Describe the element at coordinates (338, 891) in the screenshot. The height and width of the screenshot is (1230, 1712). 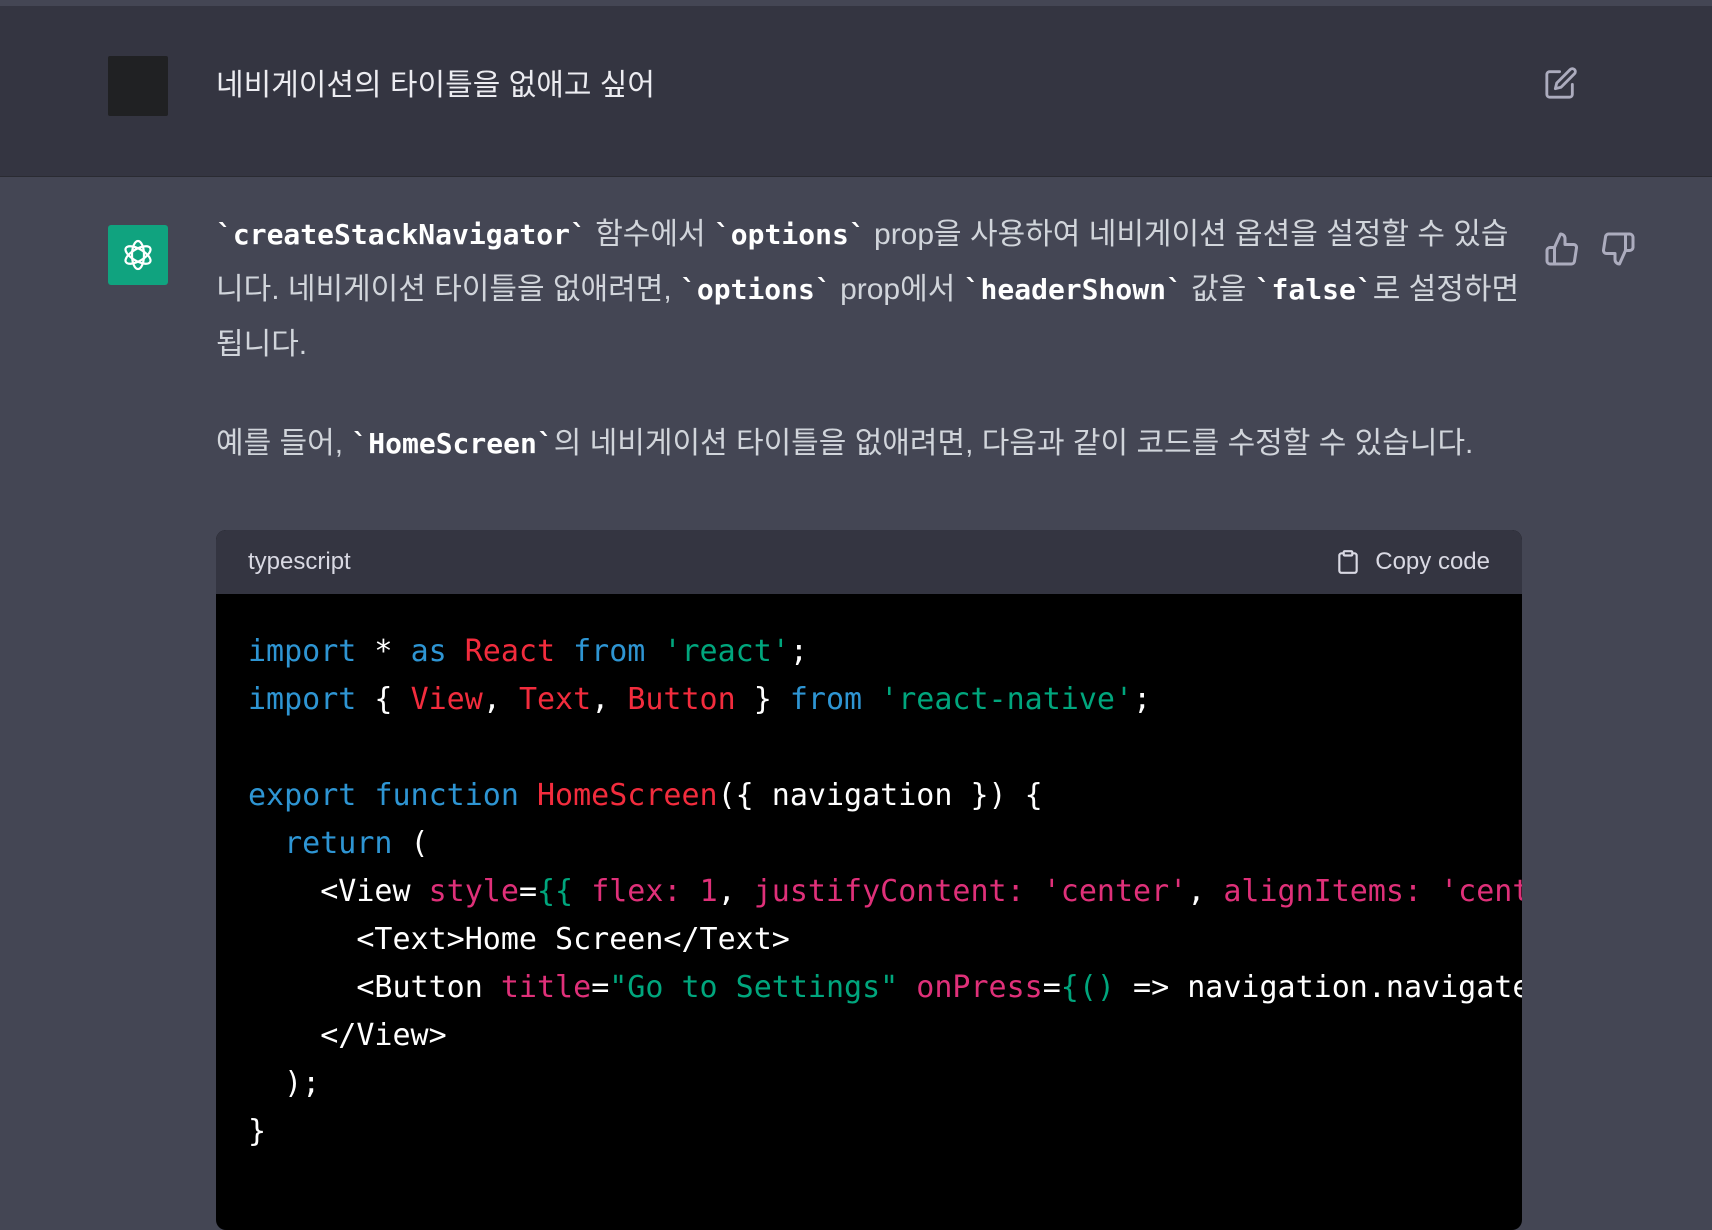
I see `code-token: <View` at that location.